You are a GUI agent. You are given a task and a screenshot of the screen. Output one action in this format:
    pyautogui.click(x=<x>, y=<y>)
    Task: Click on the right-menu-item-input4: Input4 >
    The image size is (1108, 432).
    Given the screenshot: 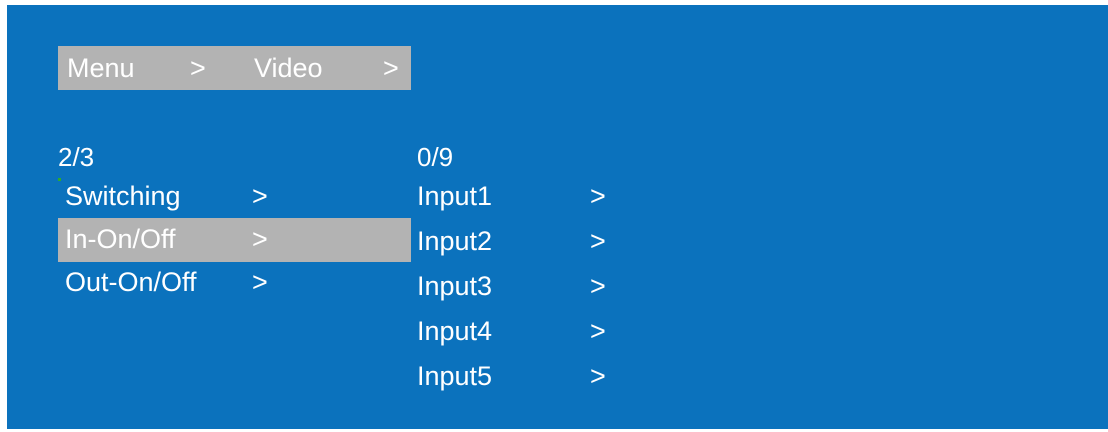 What is the action you would take?
    pyautogui.click(x=537, y=332)
    